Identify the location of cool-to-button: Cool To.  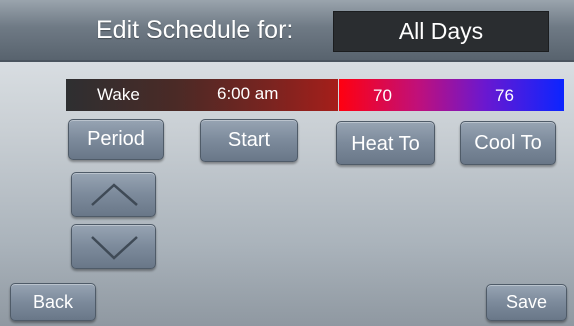
(508, 143).